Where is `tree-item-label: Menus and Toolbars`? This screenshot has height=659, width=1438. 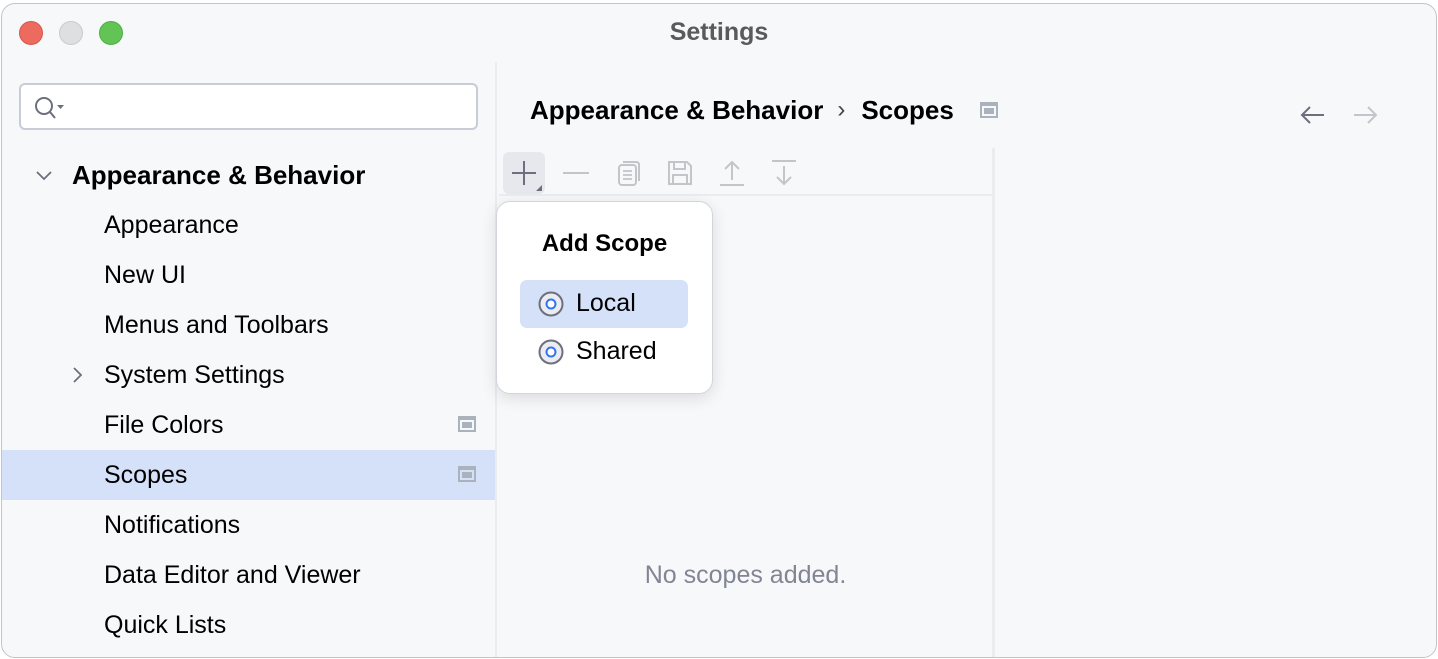
tree-item-label: Menus and Toolbars is located at coordinates (216, 325).